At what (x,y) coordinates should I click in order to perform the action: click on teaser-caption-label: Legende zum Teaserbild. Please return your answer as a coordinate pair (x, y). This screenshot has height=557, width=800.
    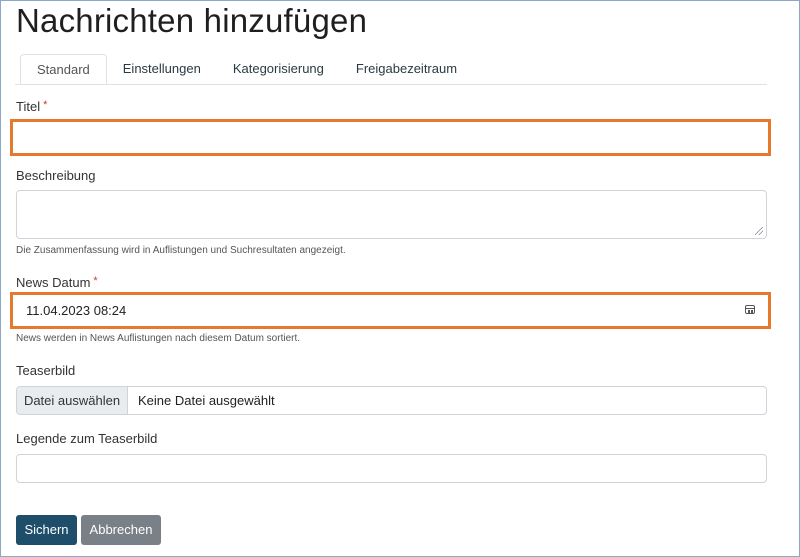
    Looking at the image, I should click on (87, 438).